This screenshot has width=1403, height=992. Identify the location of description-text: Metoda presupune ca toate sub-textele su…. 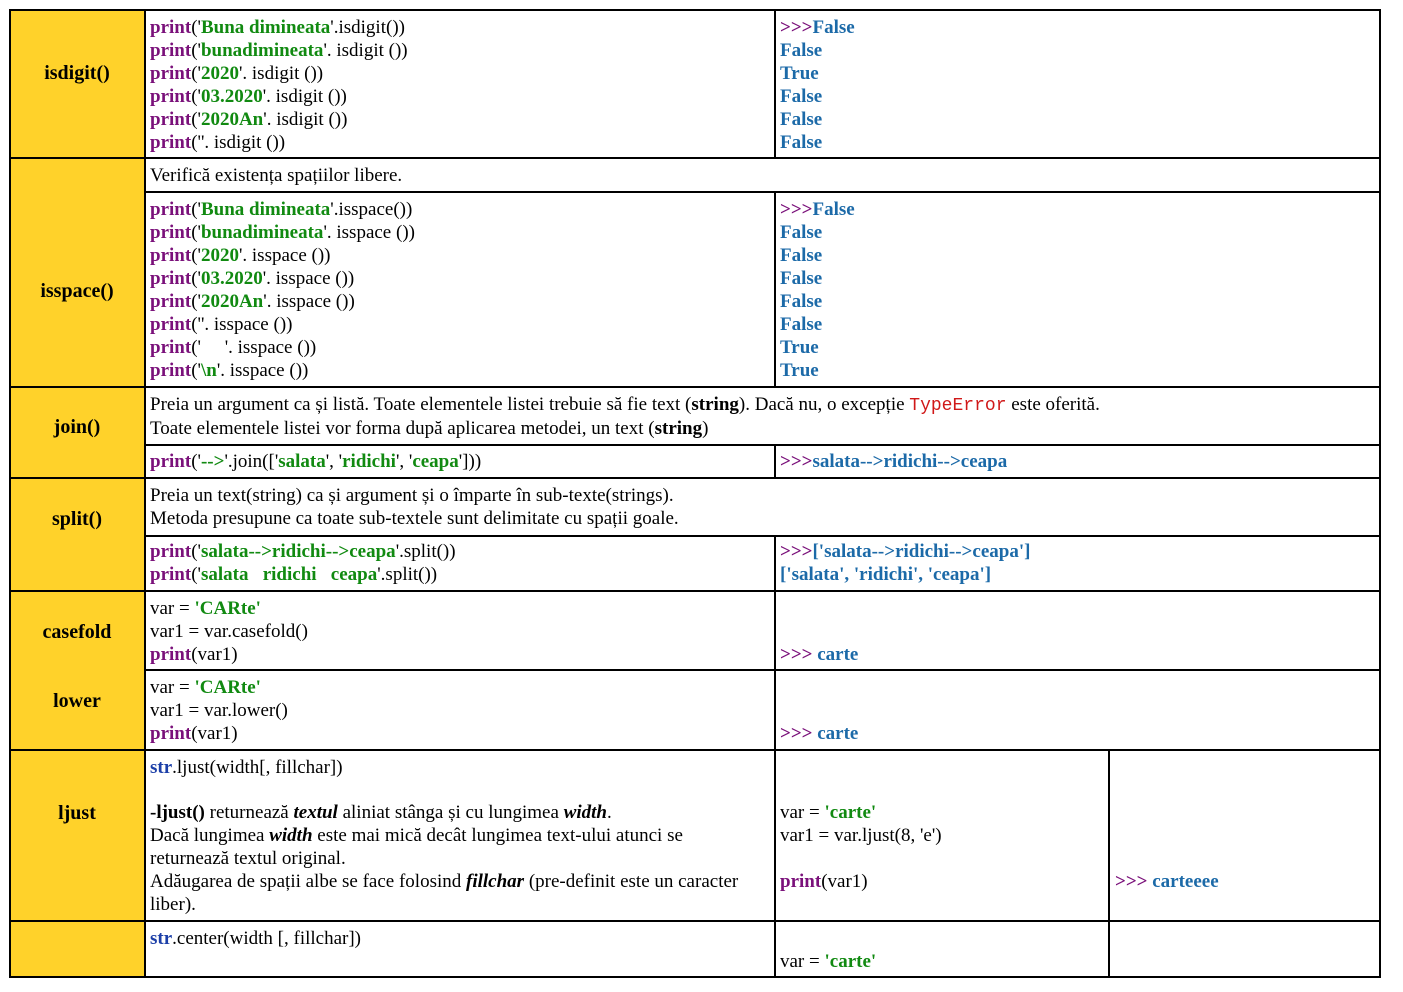
(414, 518).